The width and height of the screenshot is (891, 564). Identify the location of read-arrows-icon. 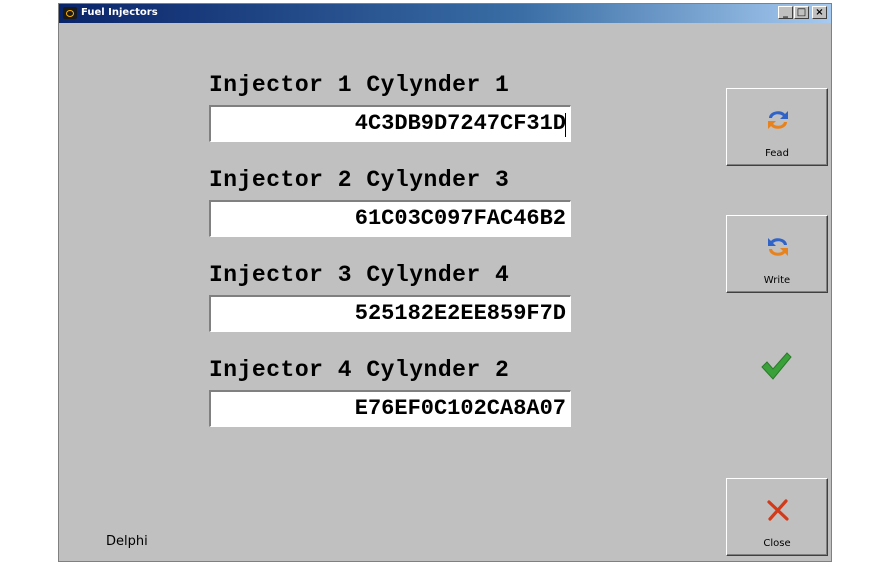
(778, 120).